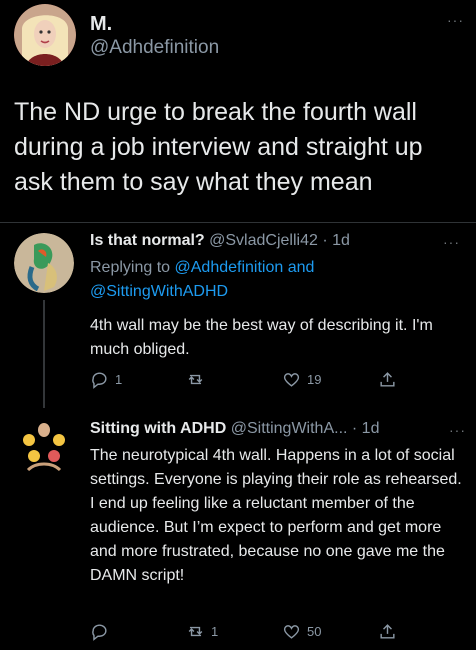 Image resolution: width=476 pixels, height=650 pixels. Describe the element at coordinates (215, 631) in the screenshot. I see `retweet-count: 1` at that location.